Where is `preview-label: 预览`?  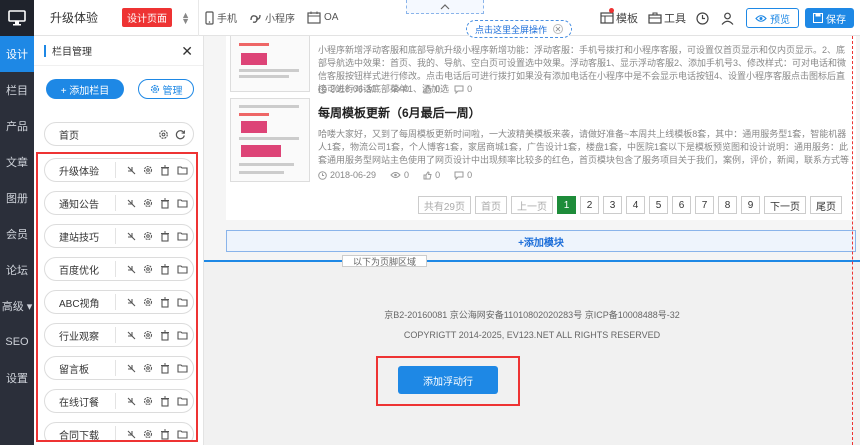
preview-label: 预览 is located at coordinates (780, 20).